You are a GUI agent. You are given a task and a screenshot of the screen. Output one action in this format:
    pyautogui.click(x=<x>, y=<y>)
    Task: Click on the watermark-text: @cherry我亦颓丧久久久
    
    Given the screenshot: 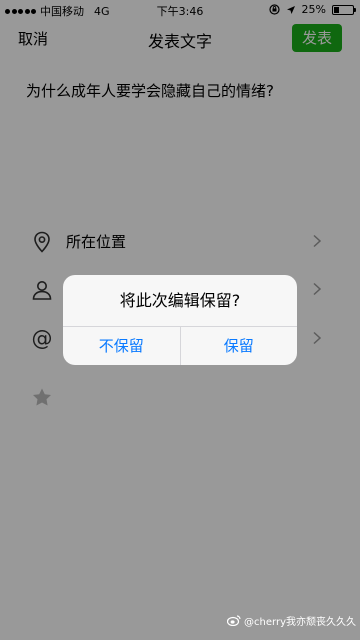 What is the action you would take?
    pyautogui.click(x=300, y=622)
    